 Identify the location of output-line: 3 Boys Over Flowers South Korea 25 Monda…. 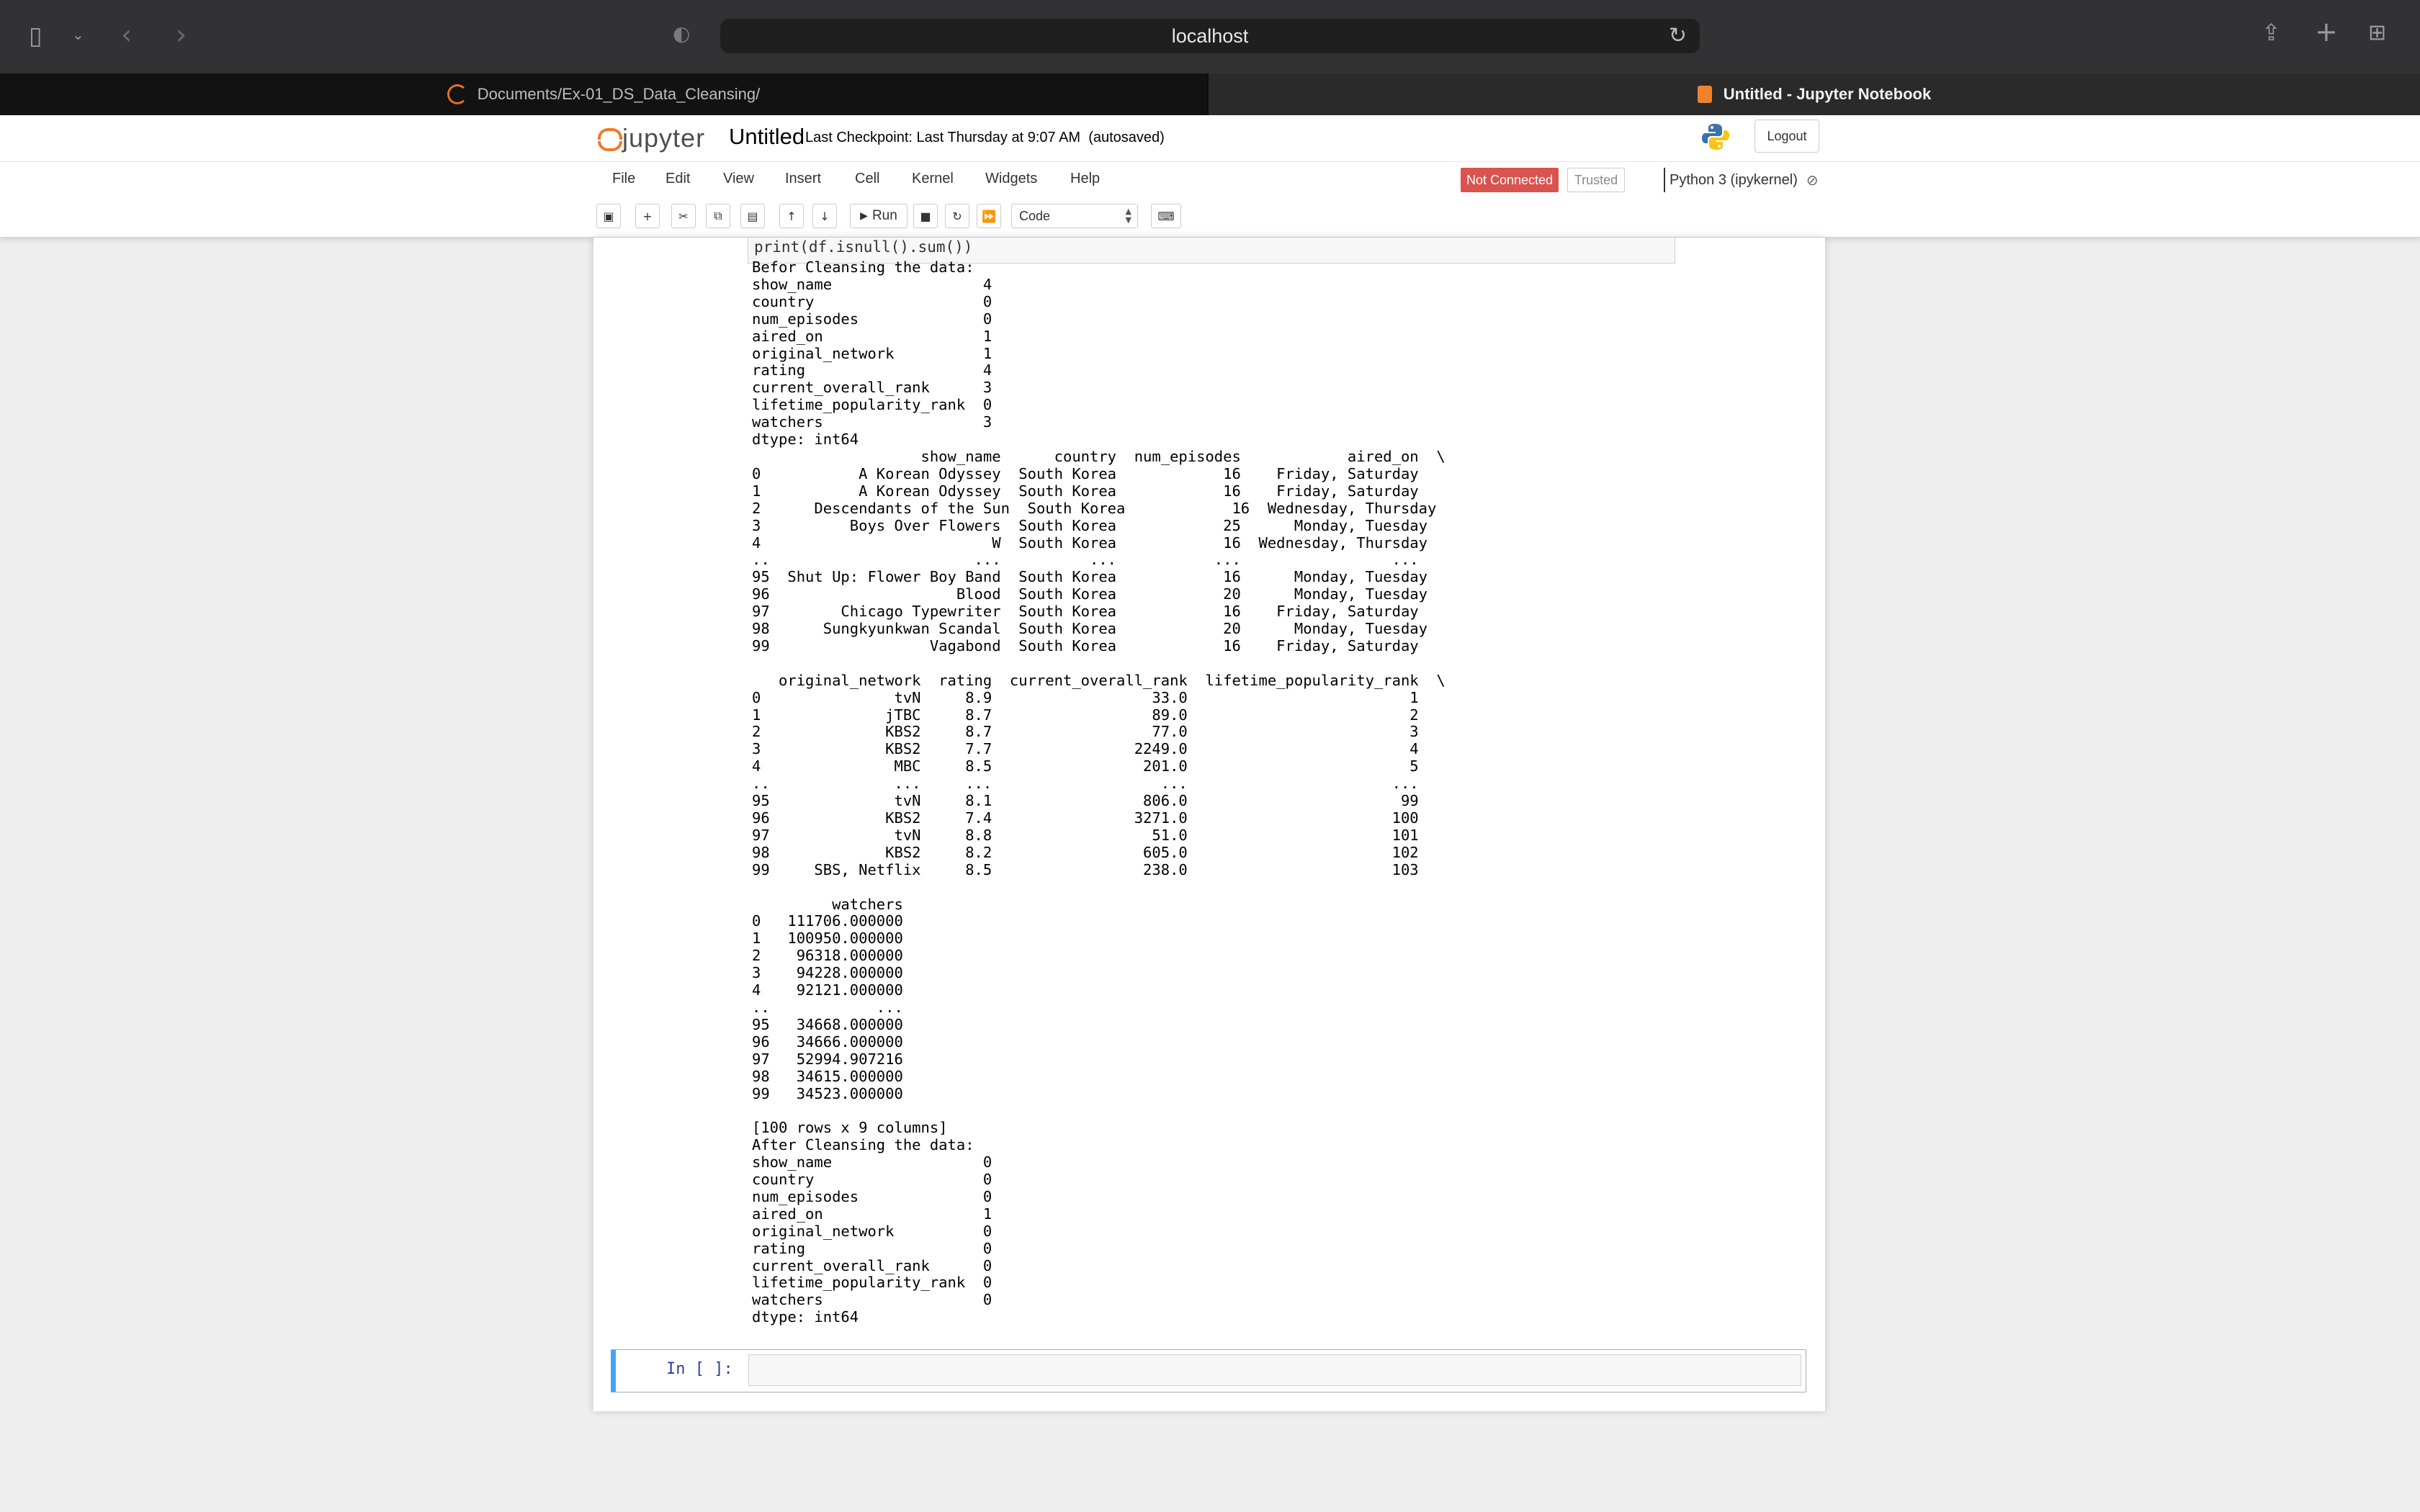
(1090, 525).